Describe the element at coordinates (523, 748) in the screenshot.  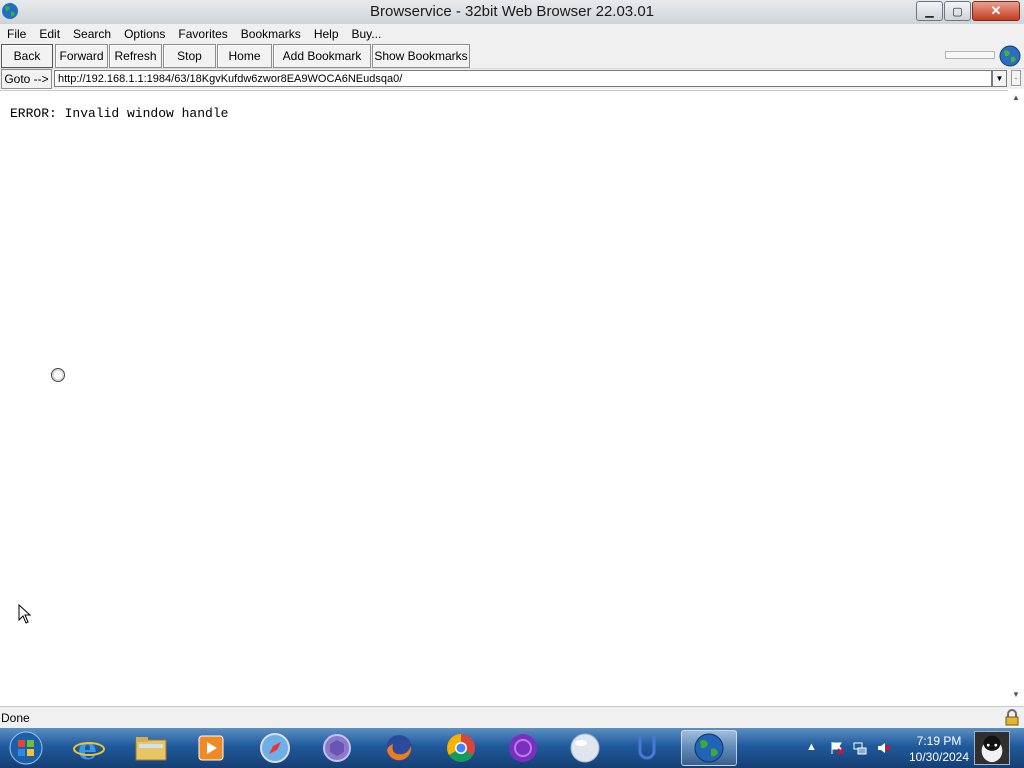
I see `purple-app-icon` at that location.